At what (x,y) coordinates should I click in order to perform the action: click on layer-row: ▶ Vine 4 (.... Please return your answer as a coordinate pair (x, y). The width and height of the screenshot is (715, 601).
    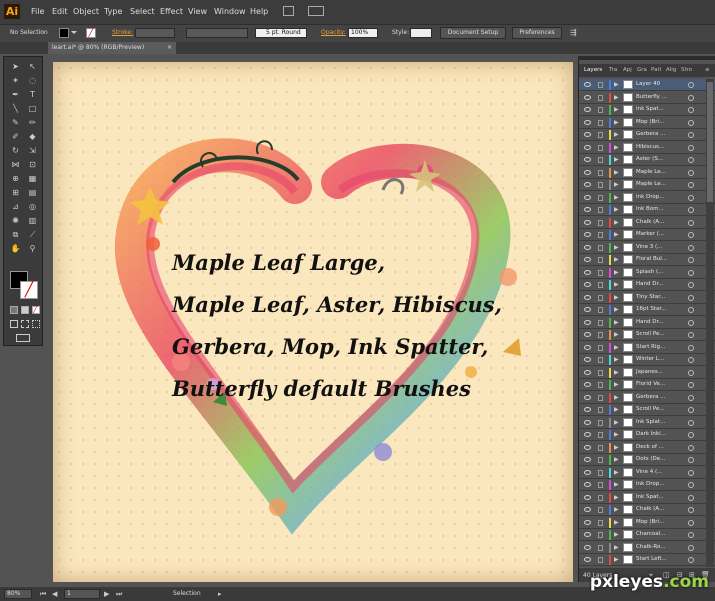
    Looking at the image, I should click on (647, 473).